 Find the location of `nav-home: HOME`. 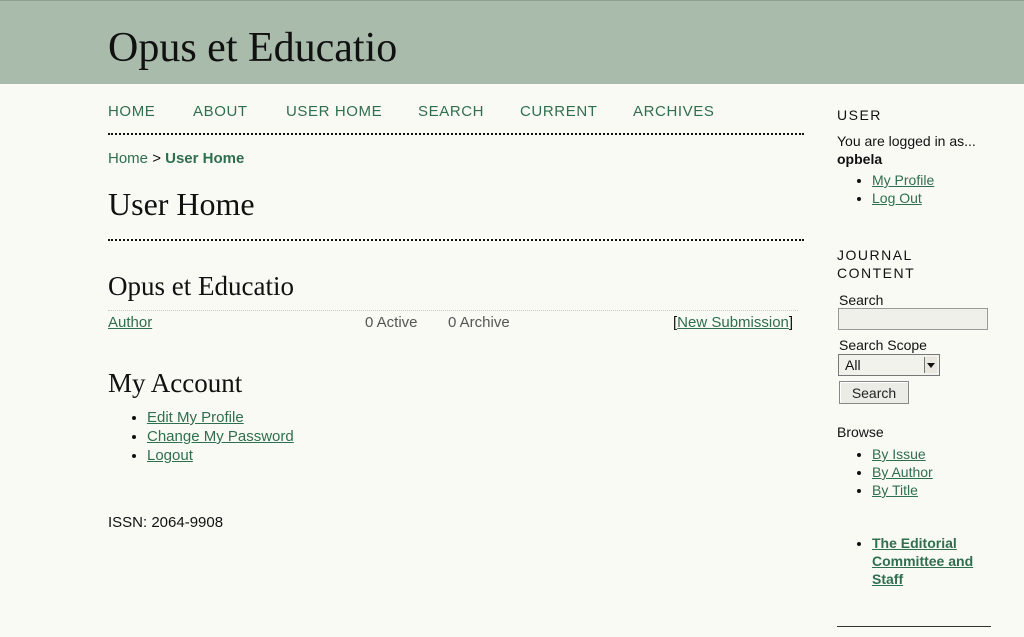

nav-home: HOME is located at coordinates (131, 111).